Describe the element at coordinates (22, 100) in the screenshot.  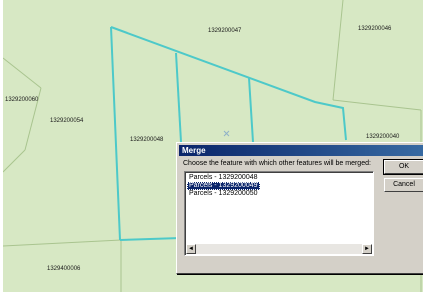
I see `parcel-label-1329200060: 1329200060` at that location.